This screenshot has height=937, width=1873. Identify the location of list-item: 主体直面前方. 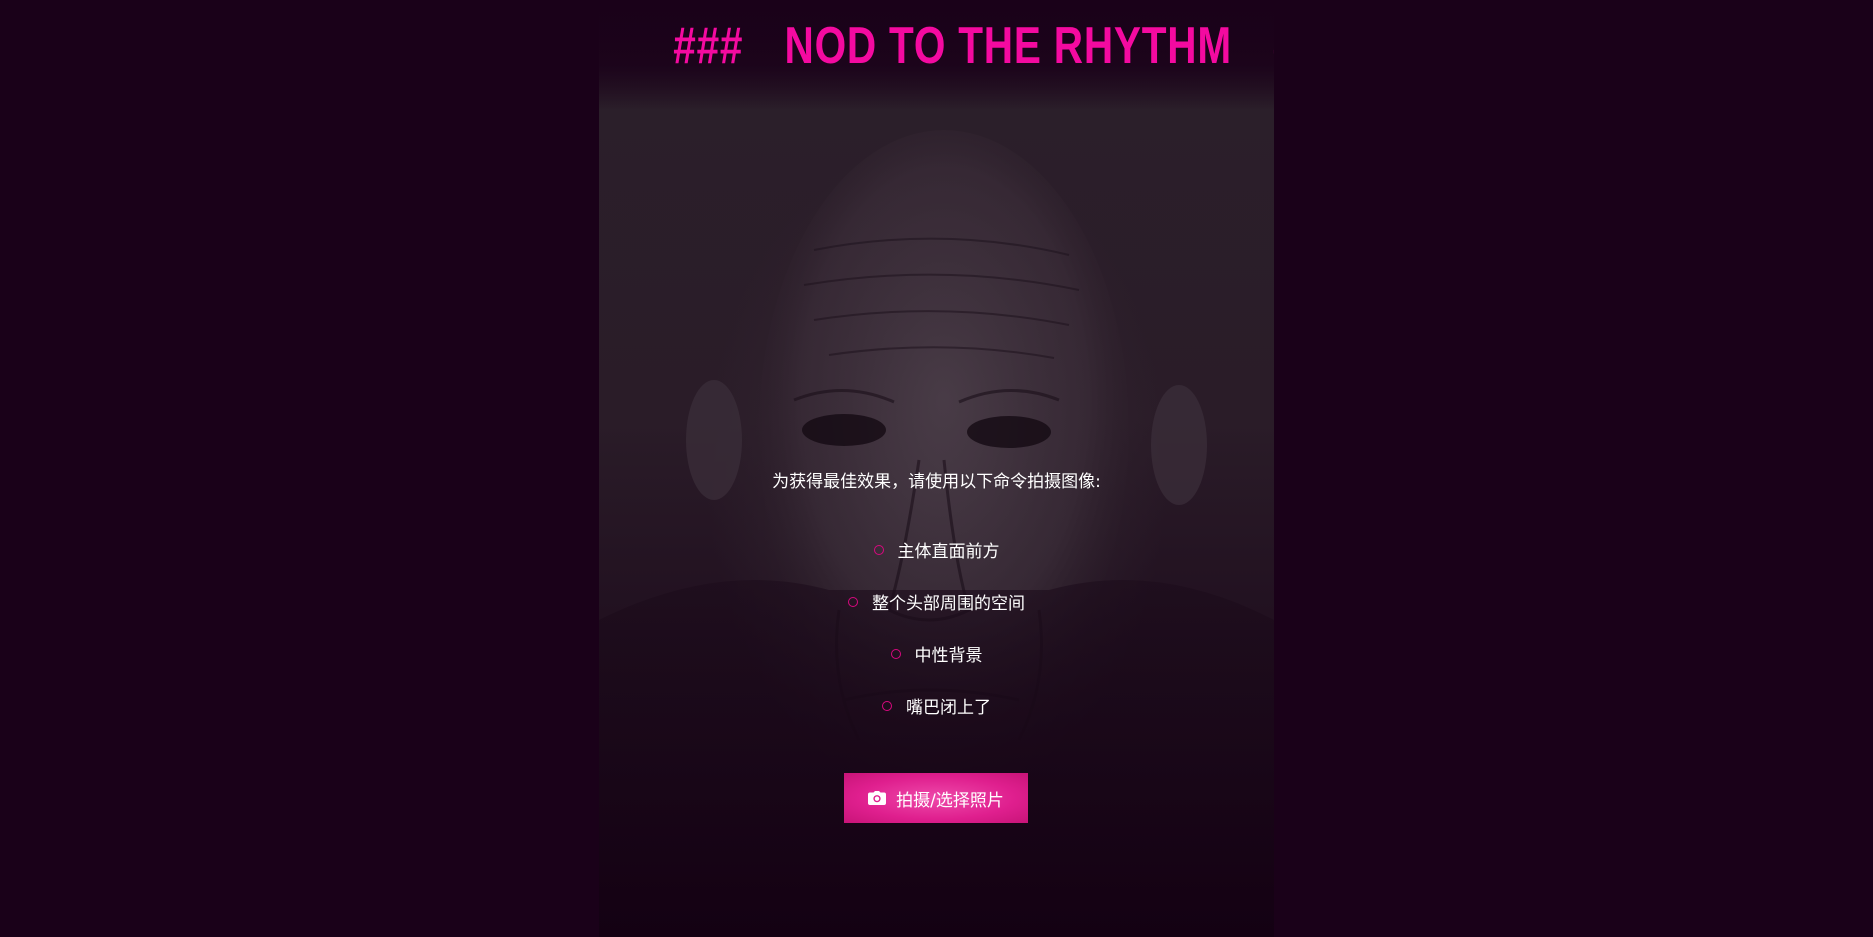
(936, 563).